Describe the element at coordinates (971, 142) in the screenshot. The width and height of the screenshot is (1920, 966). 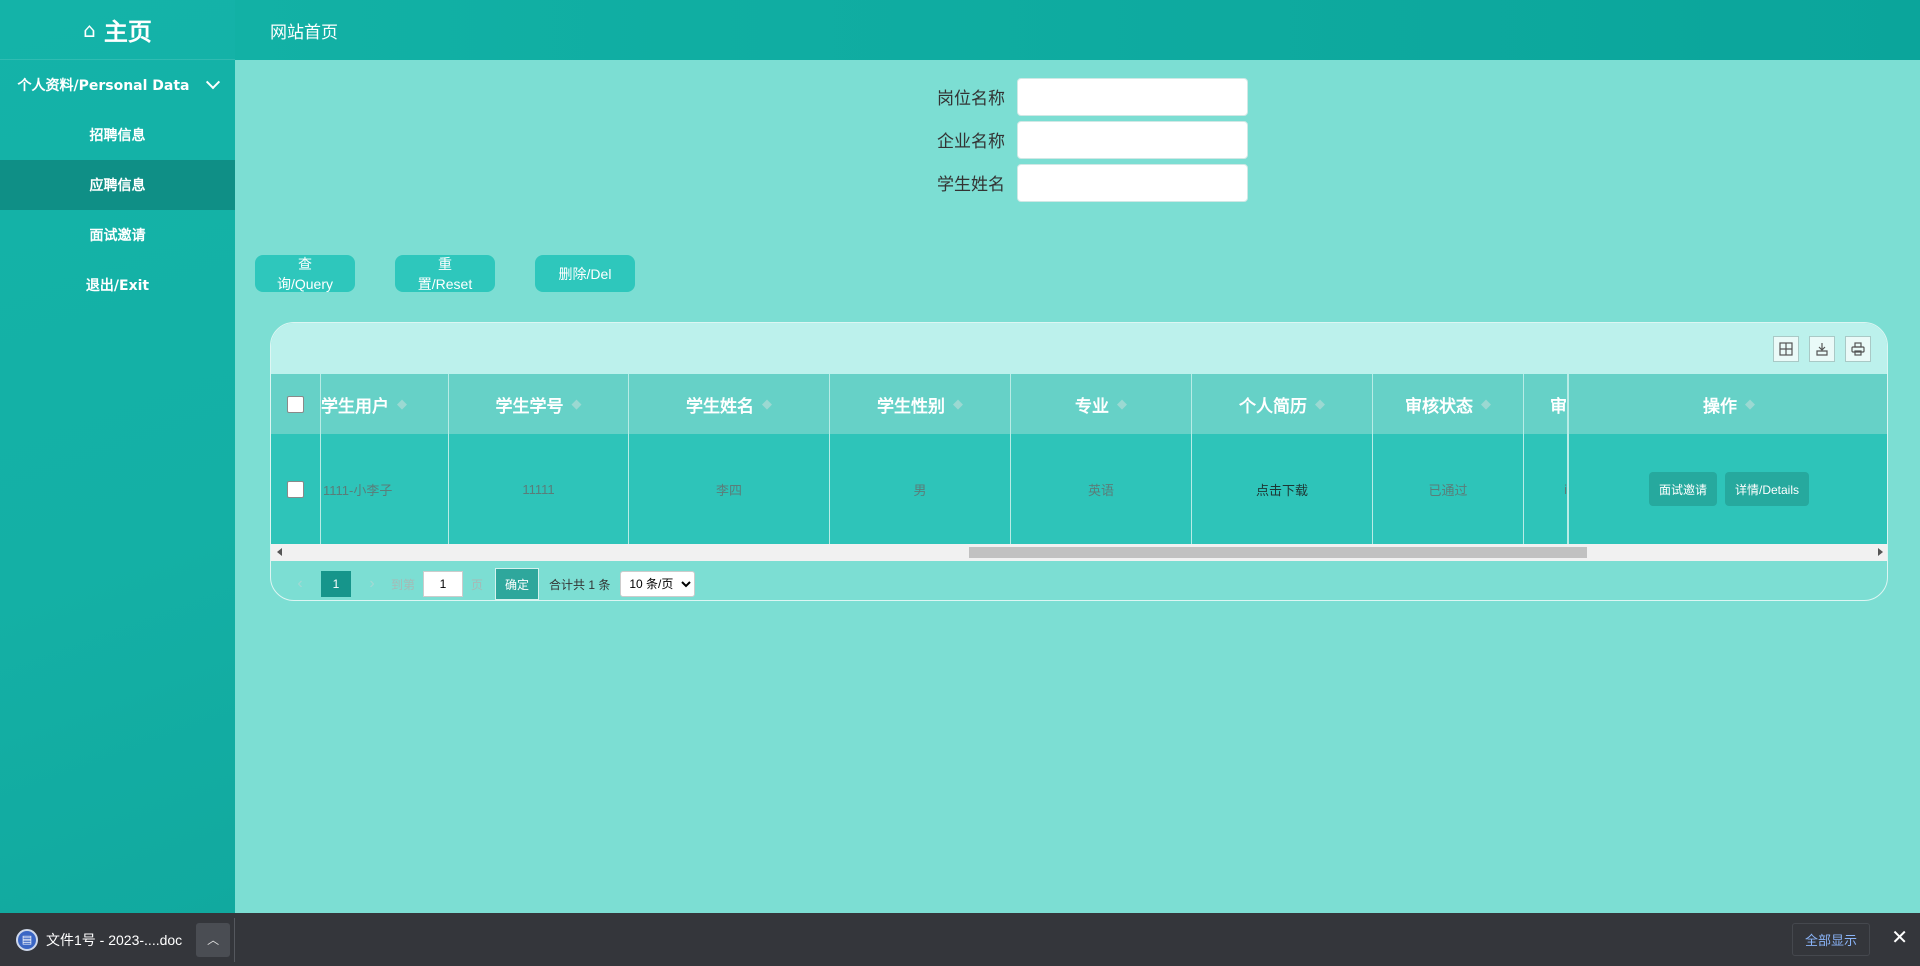
I see `company-label: 企业名称` at that location.